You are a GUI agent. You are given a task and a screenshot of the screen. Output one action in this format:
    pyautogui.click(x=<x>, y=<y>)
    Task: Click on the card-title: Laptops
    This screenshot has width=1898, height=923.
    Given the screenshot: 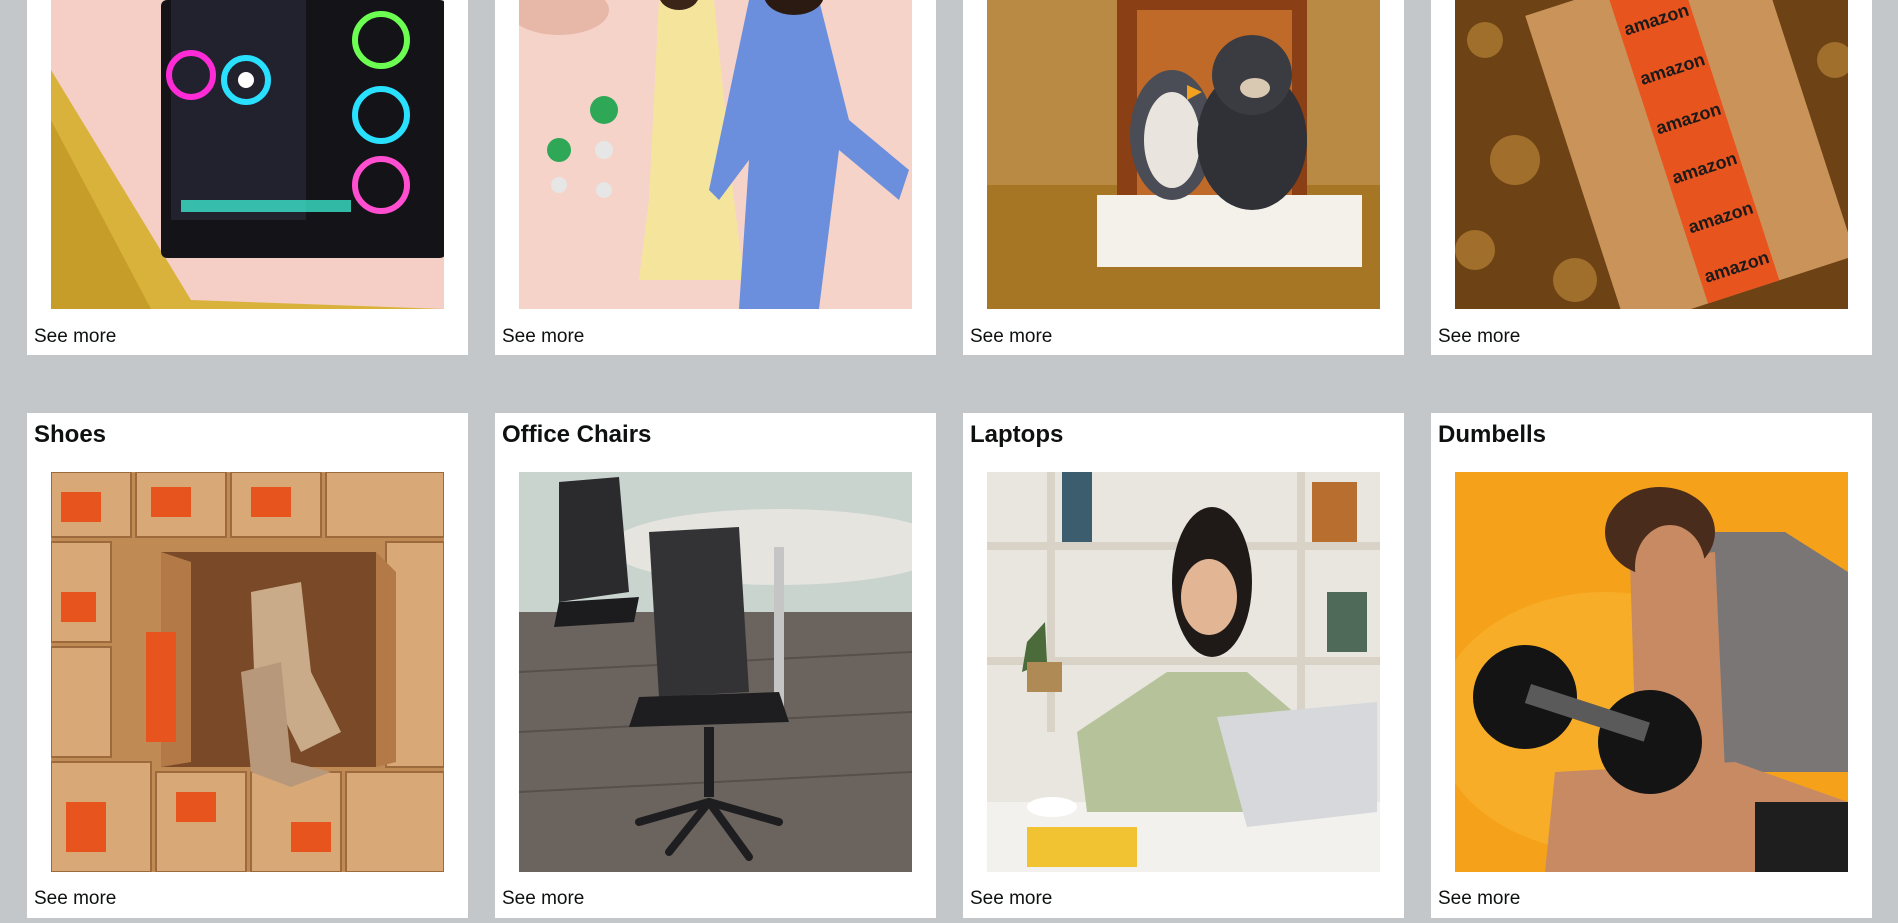 What is the action you would take?
    pyautogui.click(x=1017, y=434)
    